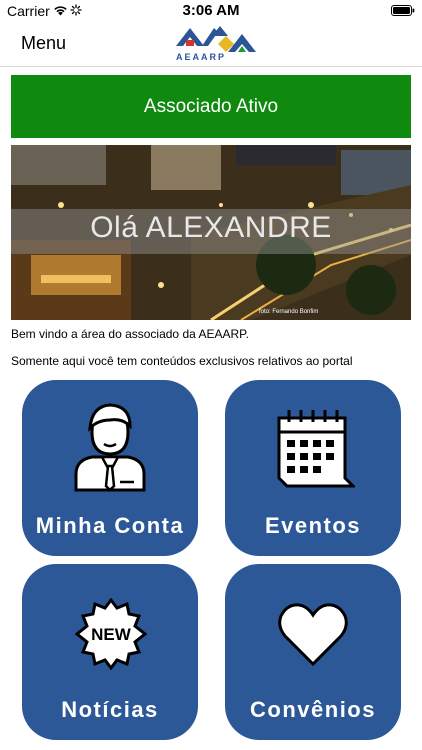 The height and width of the screenshot is (750, 422). What do you see at coordinates (313, 709) in the screenshot?
I see `tile-label: Convênios` at bounding box center [313, 709].